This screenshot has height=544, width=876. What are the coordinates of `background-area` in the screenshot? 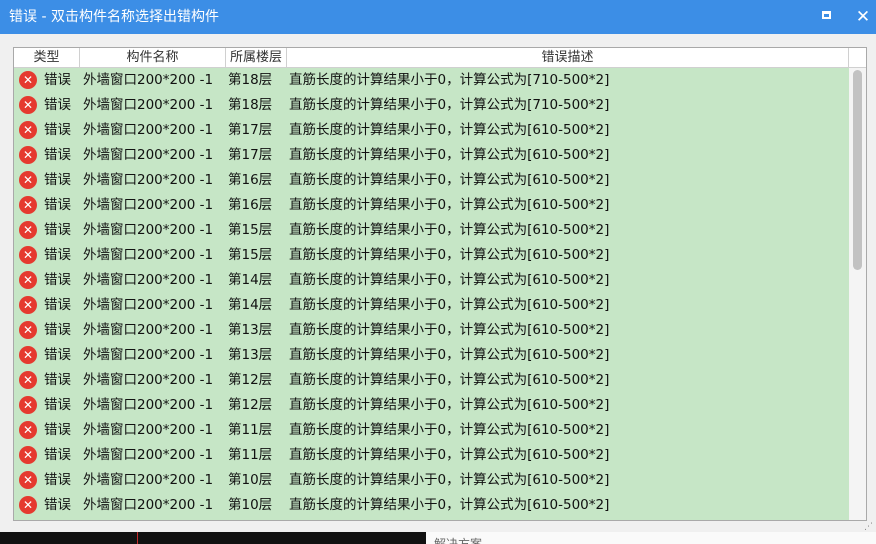 It's located at (213, 538).